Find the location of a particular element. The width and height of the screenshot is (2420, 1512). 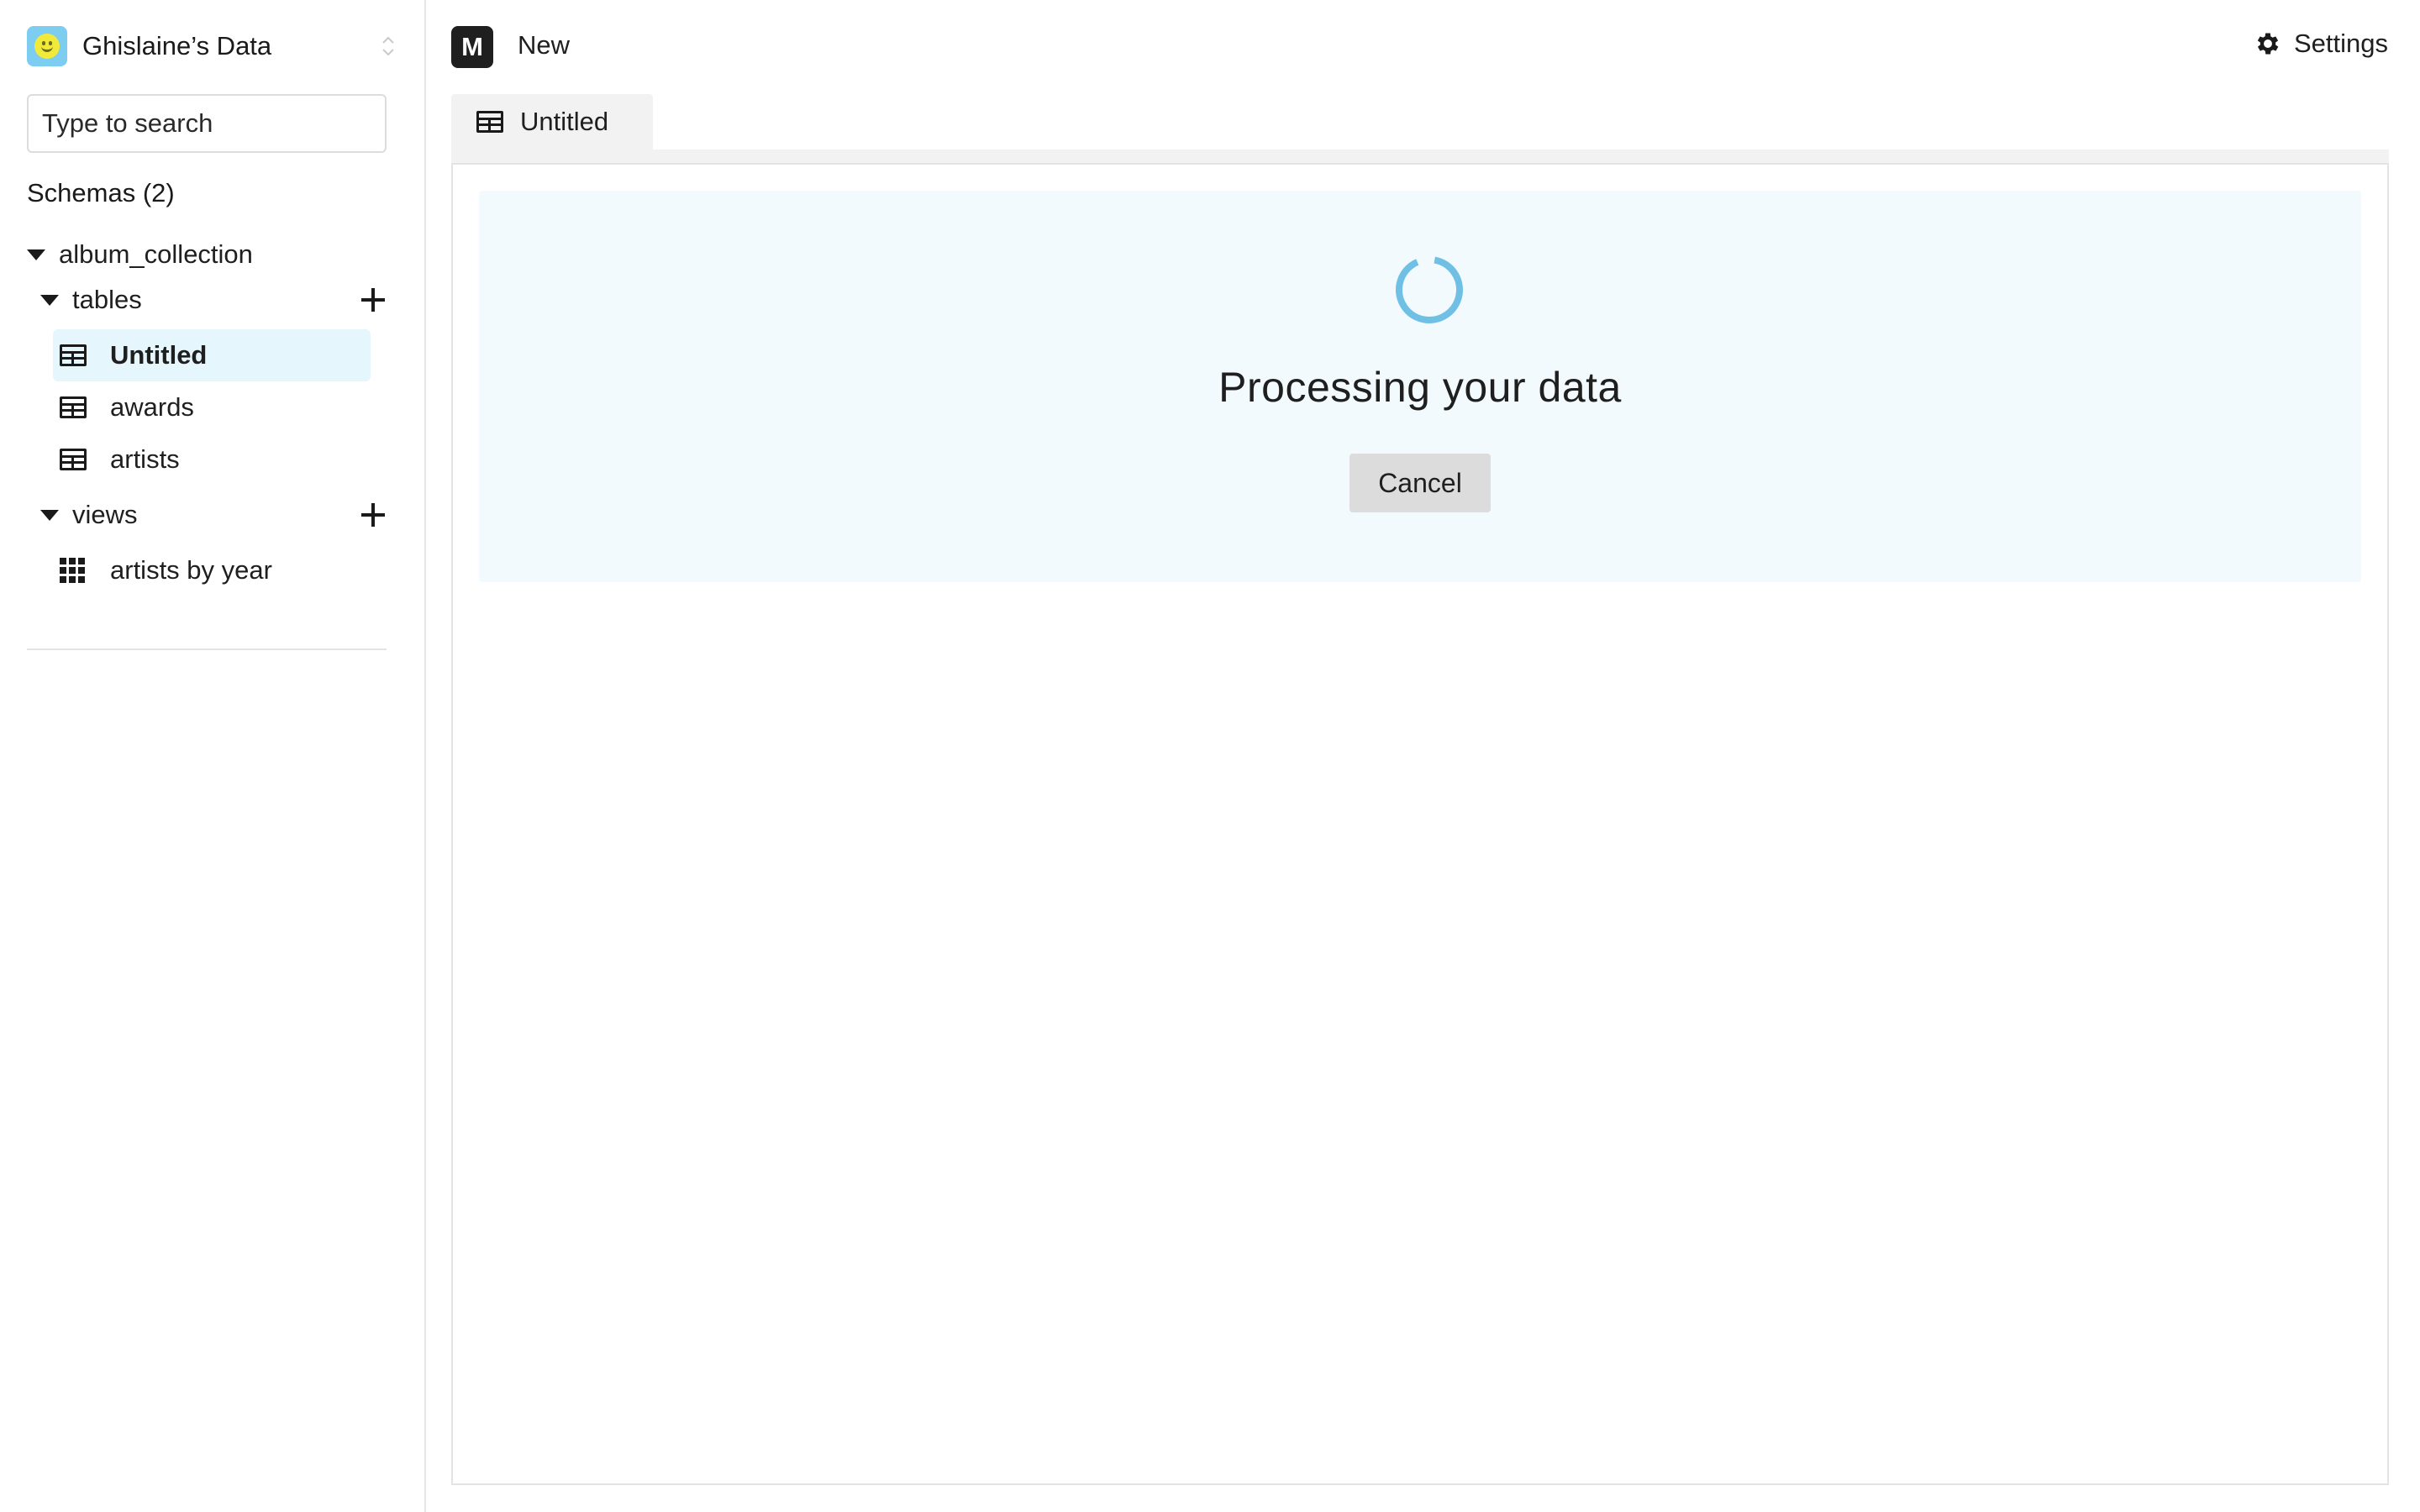

schemas-heading: Schemas (2) is located at coordinates (101, 192).